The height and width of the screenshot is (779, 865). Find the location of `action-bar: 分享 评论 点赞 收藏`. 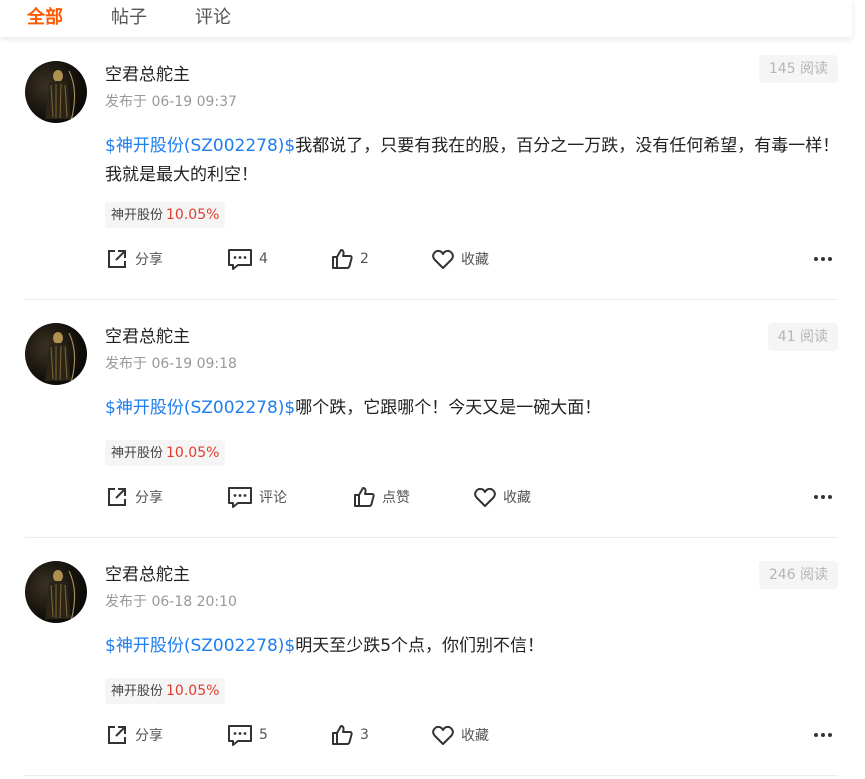

action-bar: 分享 评论 点赞 收藏 is located at coordinates (471, 497).